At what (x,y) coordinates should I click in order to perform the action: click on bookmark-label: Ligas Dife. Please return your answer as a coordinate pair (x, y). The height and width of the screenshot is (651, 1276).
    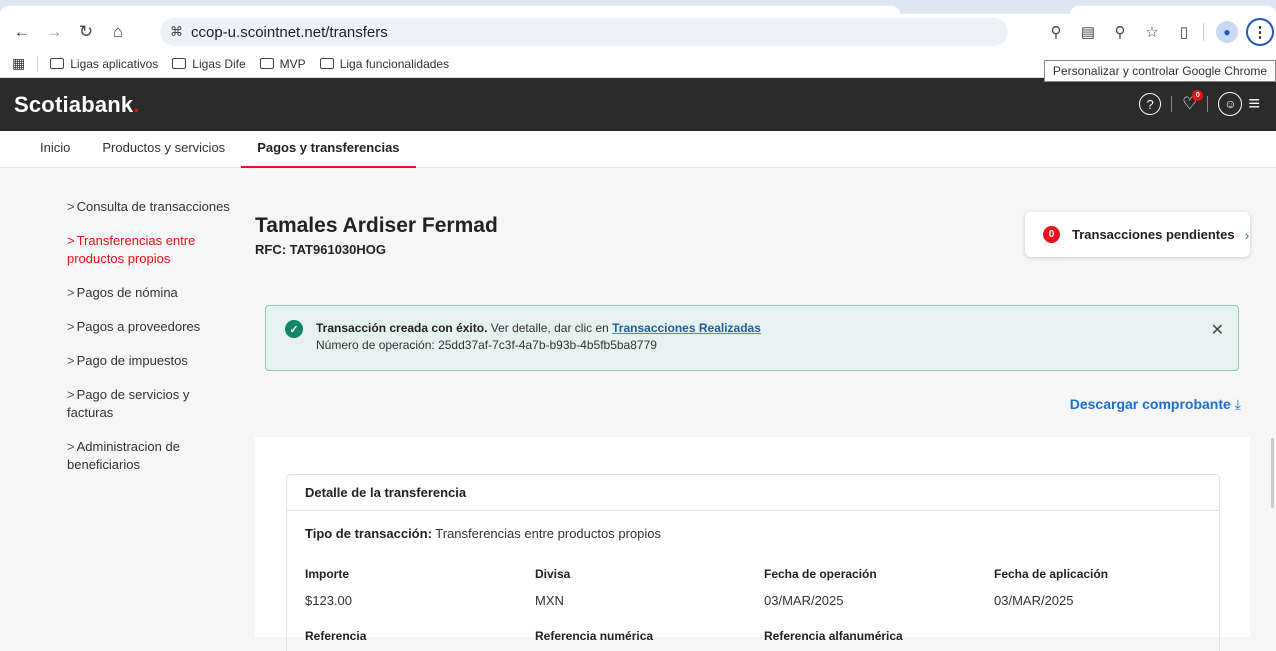
    Looking at the image, I should click on (219, 63).